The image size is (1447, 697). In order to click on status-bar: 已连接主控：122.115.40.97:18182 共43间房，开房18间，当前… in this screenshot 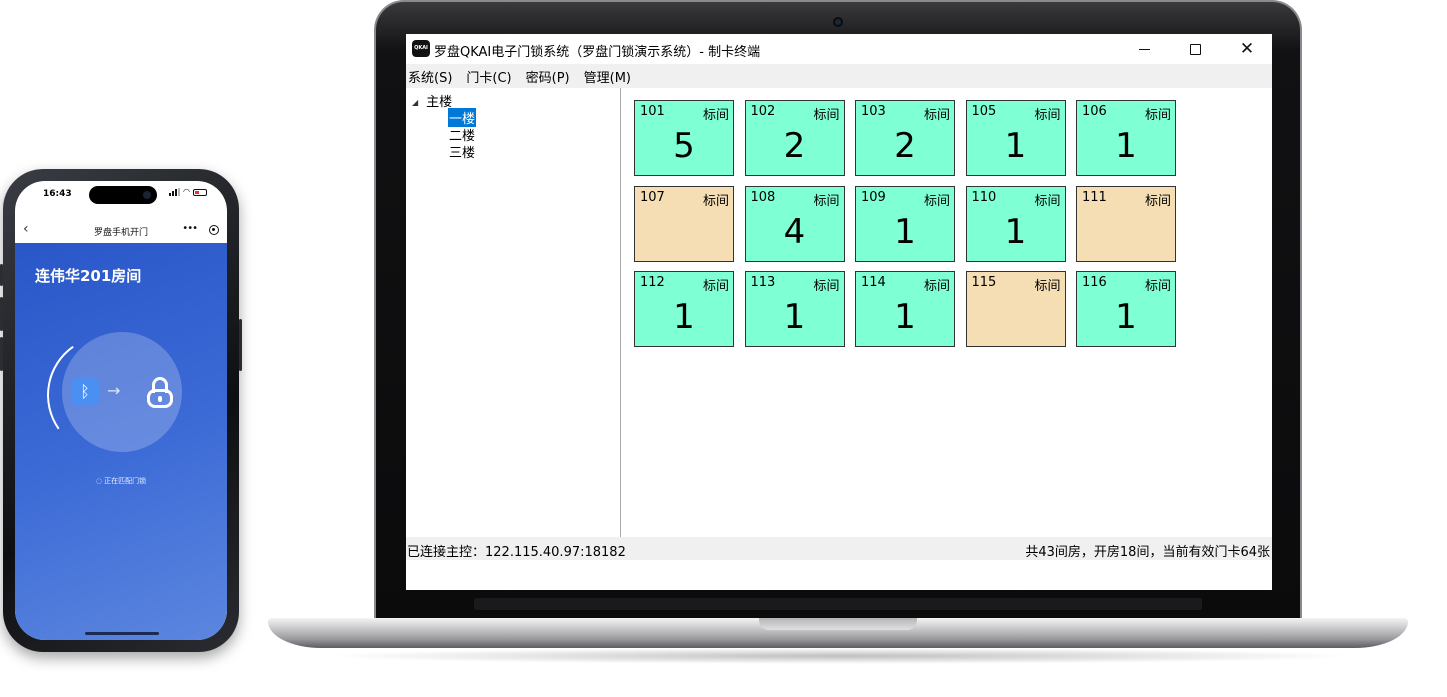, I will do `click(839, 548)`.